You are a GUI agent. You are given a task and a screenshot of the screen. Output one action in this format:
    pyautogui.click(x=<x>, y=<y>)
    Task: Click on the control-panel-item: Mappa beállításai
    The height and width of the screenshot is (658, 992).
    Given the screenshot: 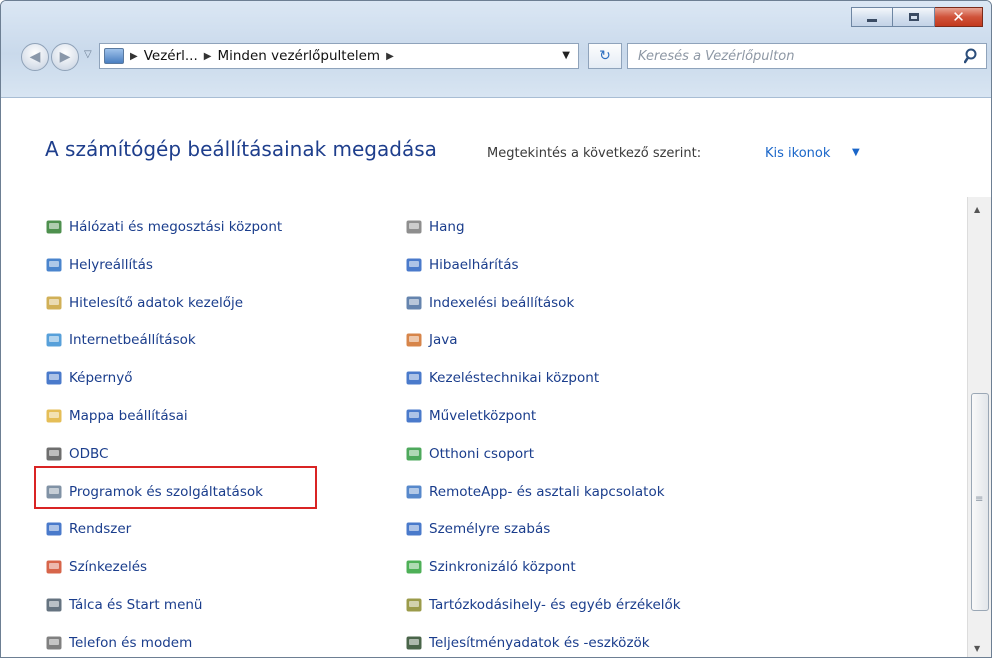 What is the action you would take?
    pyautogui.click(x=116, y=416)
    